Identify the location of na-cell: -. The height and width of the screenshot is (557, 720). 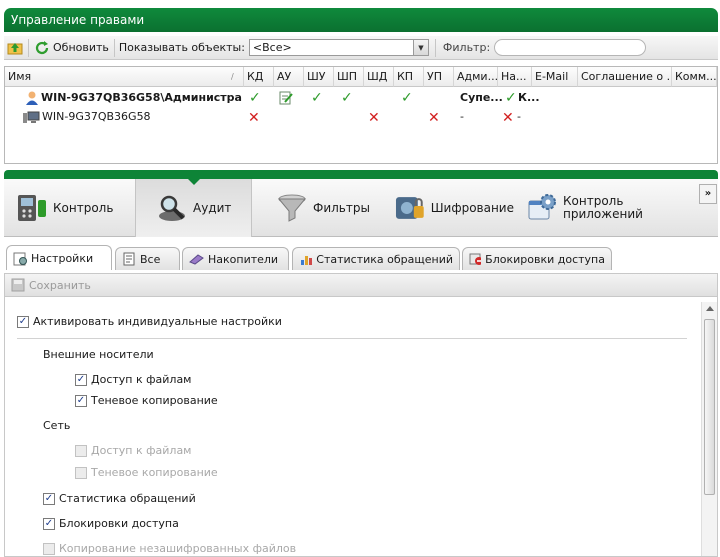
(519, 116).